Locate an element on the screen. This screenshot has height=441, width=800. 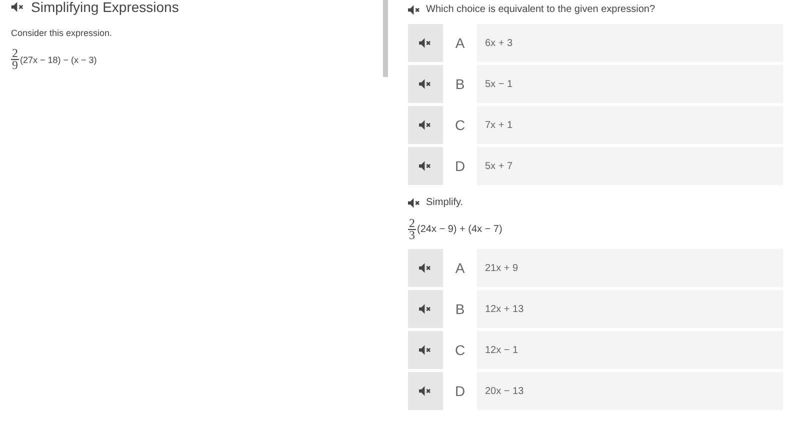
question-prompt: Which choice is equivalent to the given expression? is located at coordinates (541, 9).